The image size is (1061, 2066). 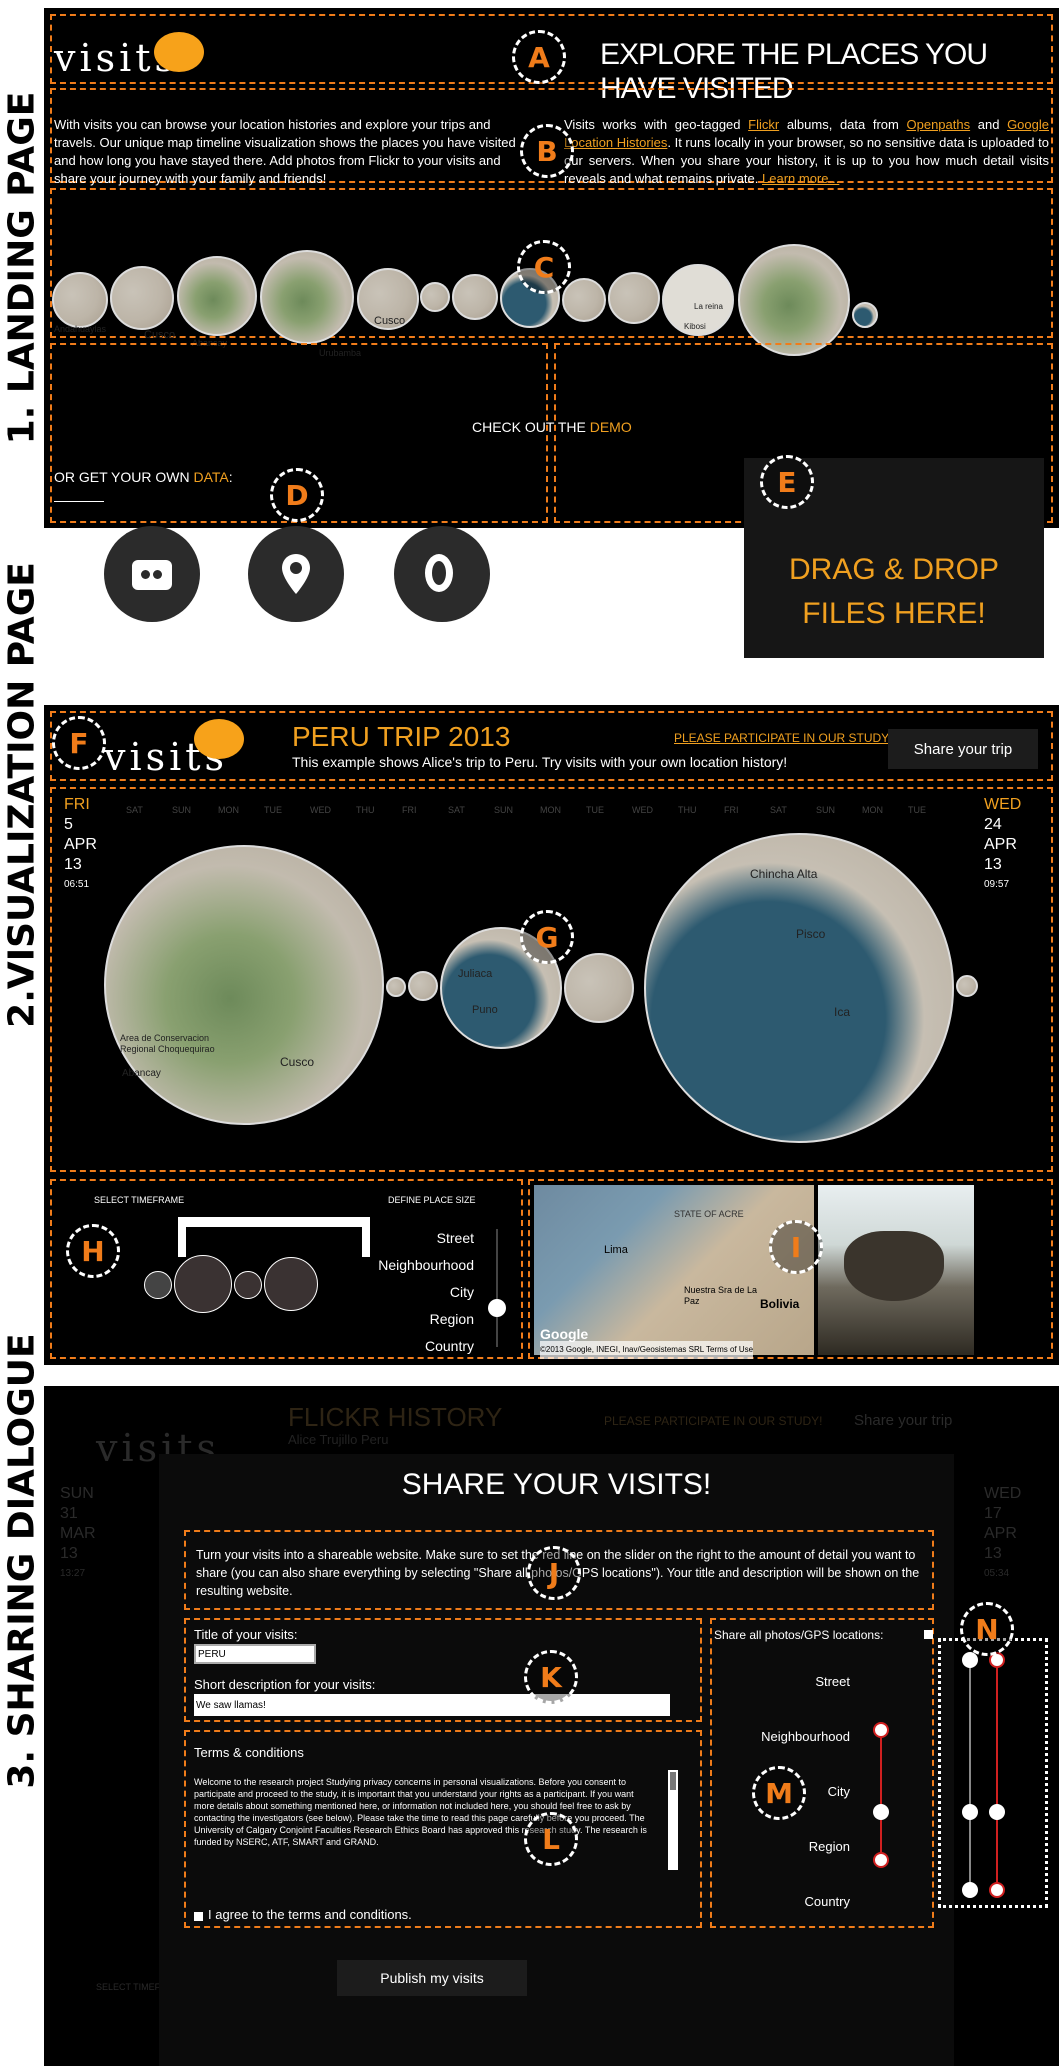 I want to click on publish-button: Publish my visits, so click(x=432, y=1978).